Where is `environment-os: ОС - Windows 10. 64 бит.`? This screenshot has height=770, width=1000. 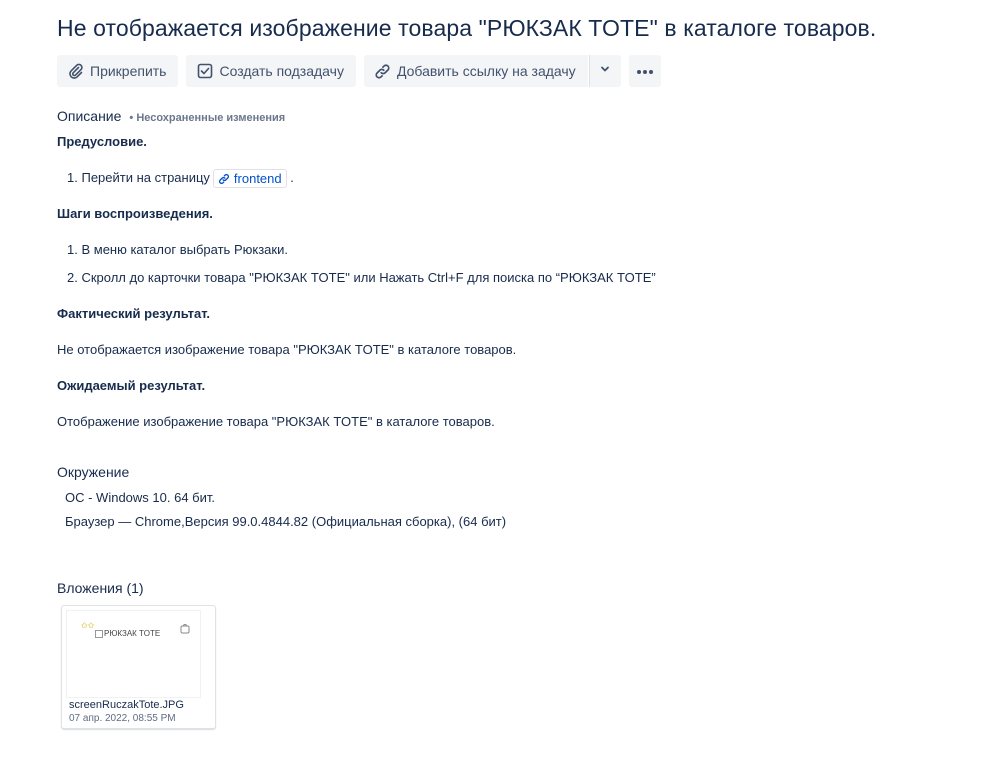 environment-os: ОС - Windows 10. 64 бит. is located at coordinates (140, 497).